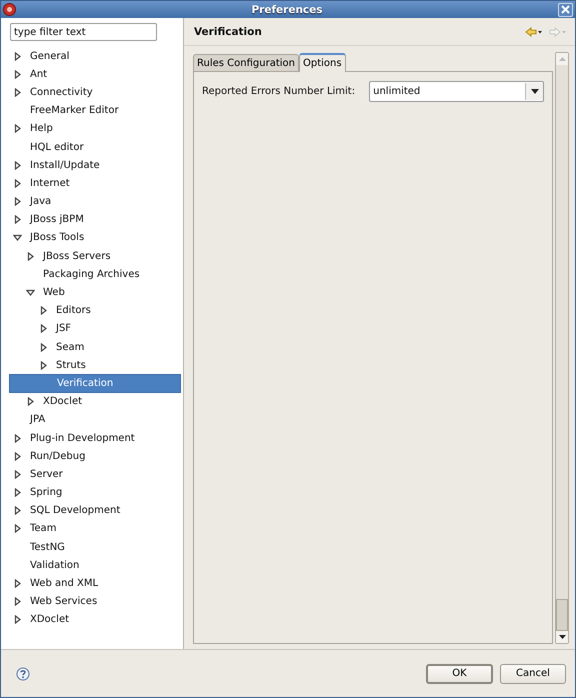  Describe the element at coordinates (534, 91) in the screenshot. I see `dropdown-arrow-icon` at that location.